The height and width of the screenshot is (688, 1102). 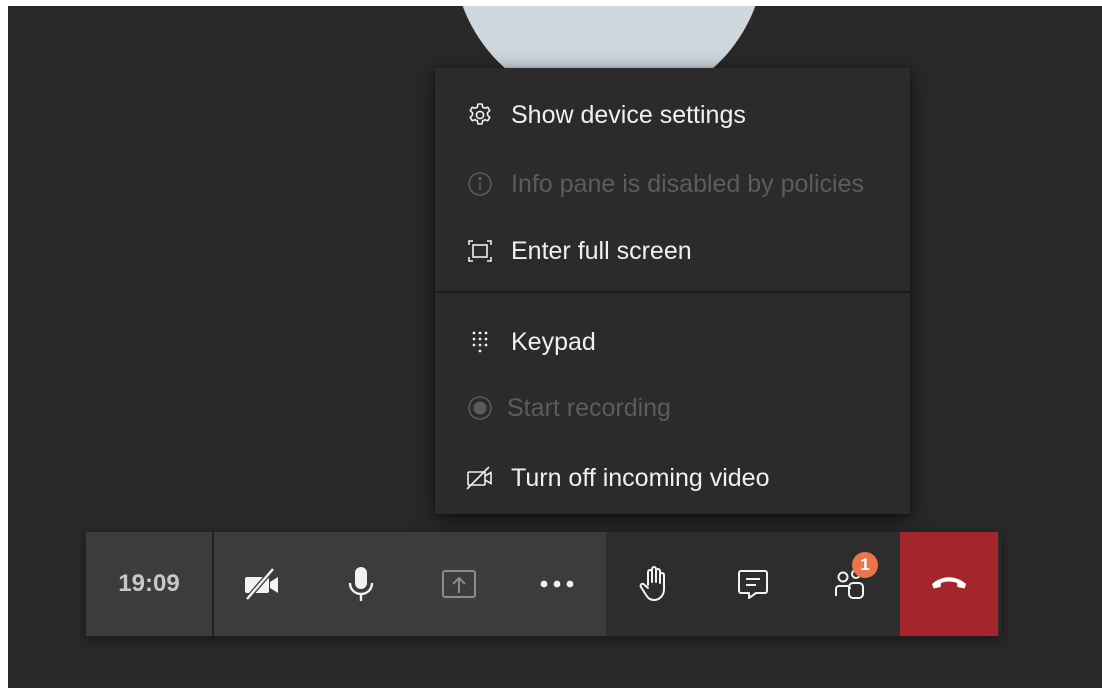 What do you see at coordinates (640, 477) in the screenshot?
I see `menu-item-label: Turn off incoming video` at bounding box center [640, 477].